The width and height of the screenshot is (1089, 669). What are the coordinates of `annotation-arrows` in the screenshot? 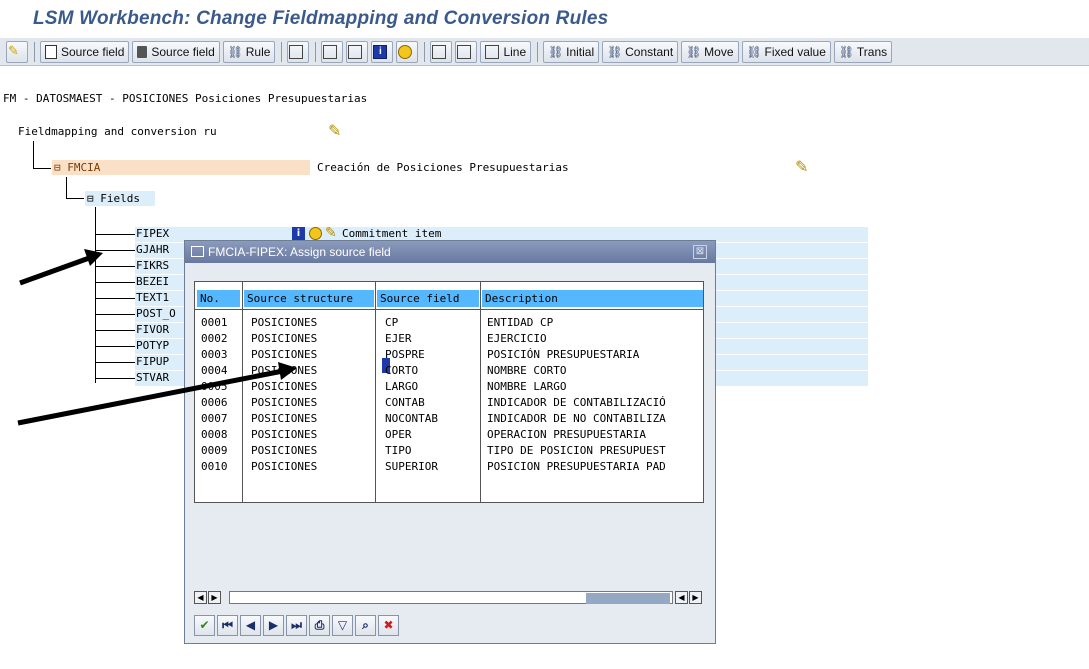 It's located at (157, 337).